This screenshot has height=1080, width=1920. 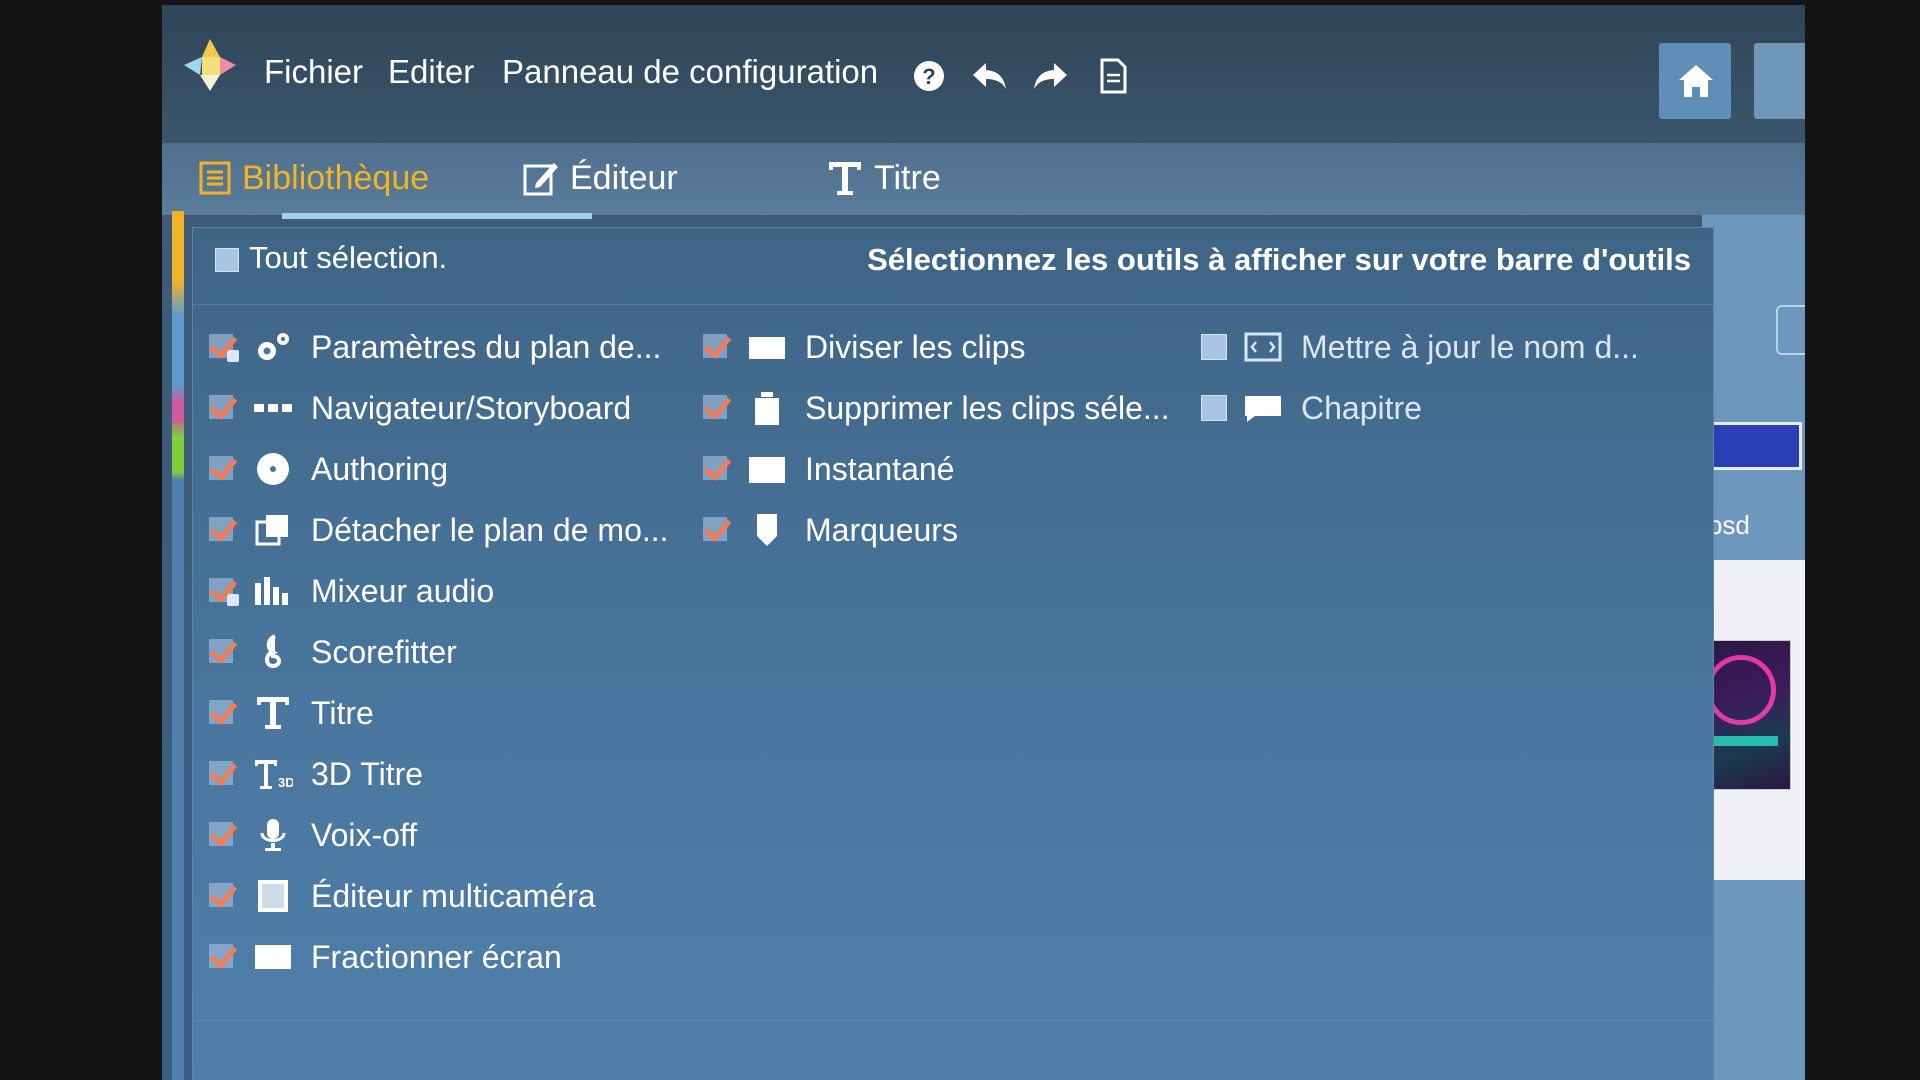 I want to click on tool-item: Authoring, so click(x=327, y=469).